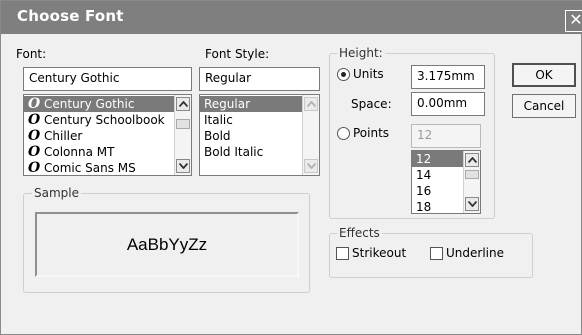 This screenshot has height=335, width=582. Describe the element at coordinates (544, 106) in the screenshot. I see `cancel-button: Cancel` at that location.